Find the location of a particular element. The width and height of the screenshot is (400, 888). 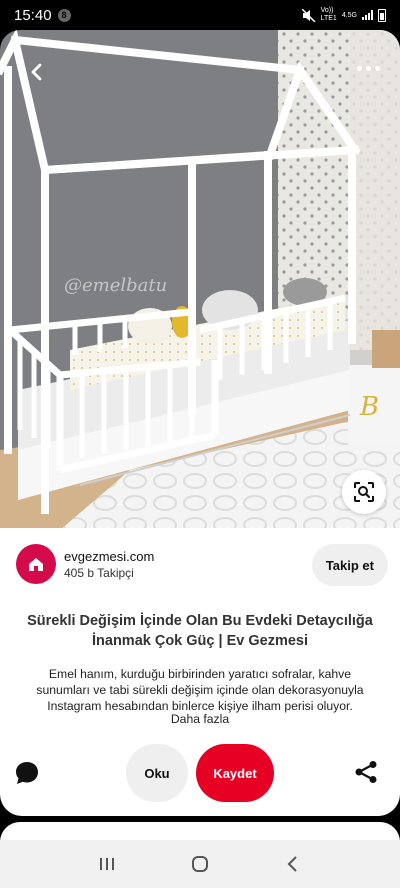

home-icon is located at coordinates (36, 564).